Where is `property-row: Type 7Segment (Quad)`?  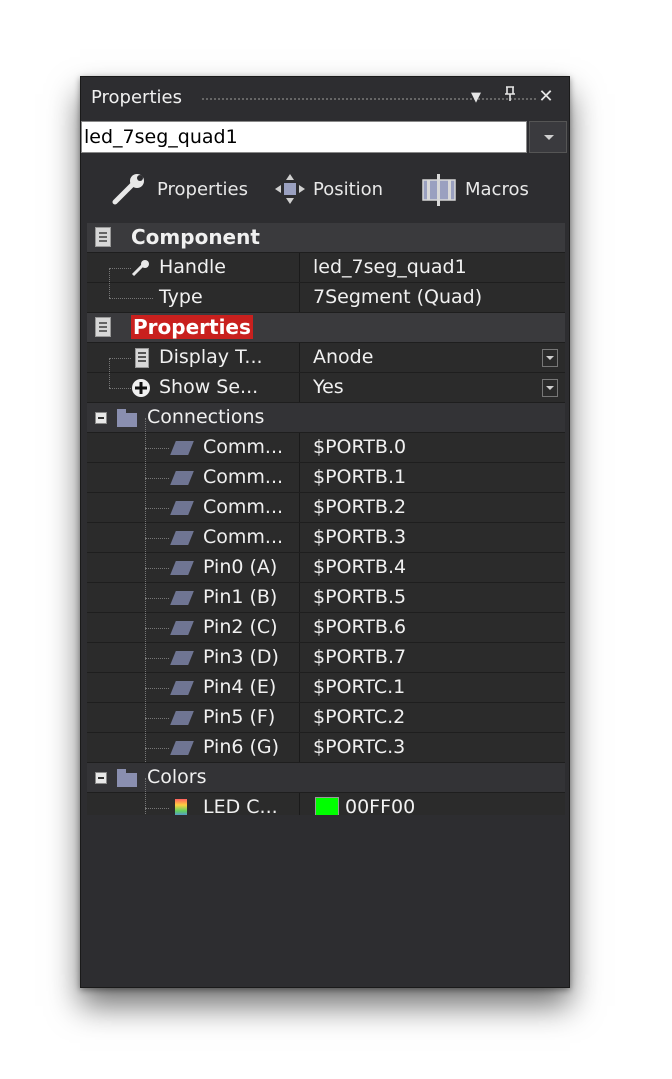 property-row: Type 7Segment (Quad) is located at coordinates (326, 290).